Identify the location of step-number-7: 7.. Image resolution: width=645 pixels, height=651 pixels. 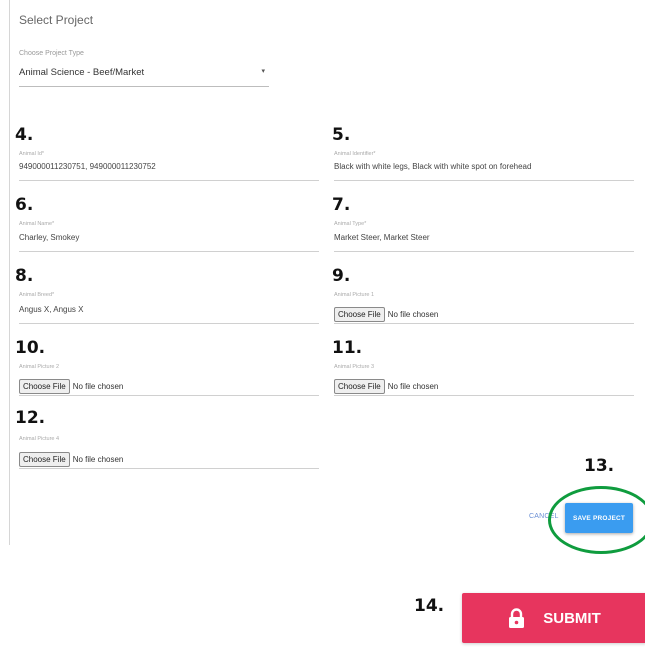
(341, 205).